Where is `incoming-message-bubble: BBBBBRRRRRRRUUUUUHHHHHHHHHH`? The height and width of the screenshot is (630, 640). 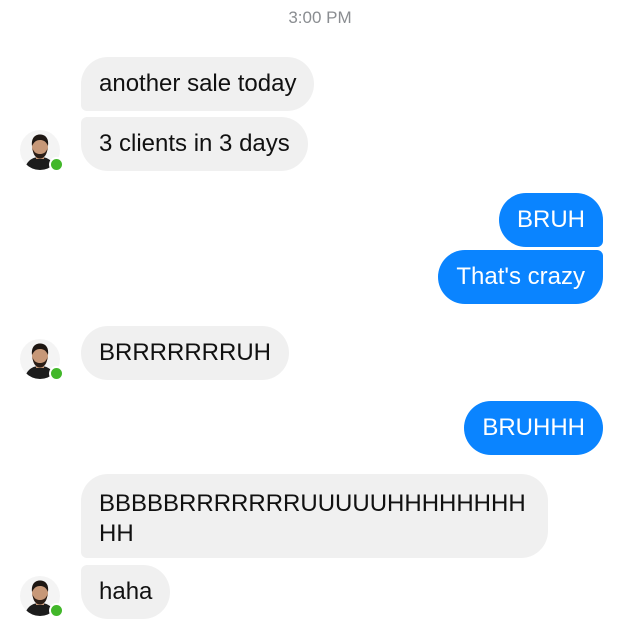
incoming-message-bubble: BBBBBRRRRRRRUUUUUHHHHHHHHHH is located at coordinates (314, 516).